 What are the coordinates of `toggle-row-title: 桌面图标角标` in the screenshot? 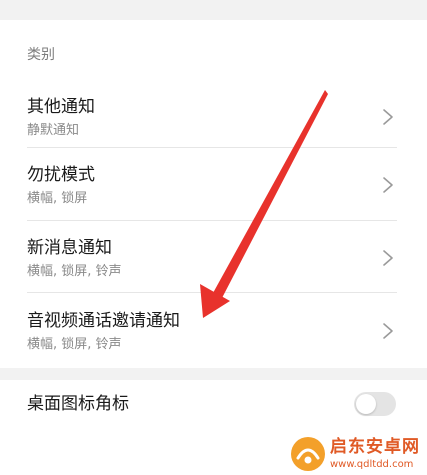 It's located at (78, 404).